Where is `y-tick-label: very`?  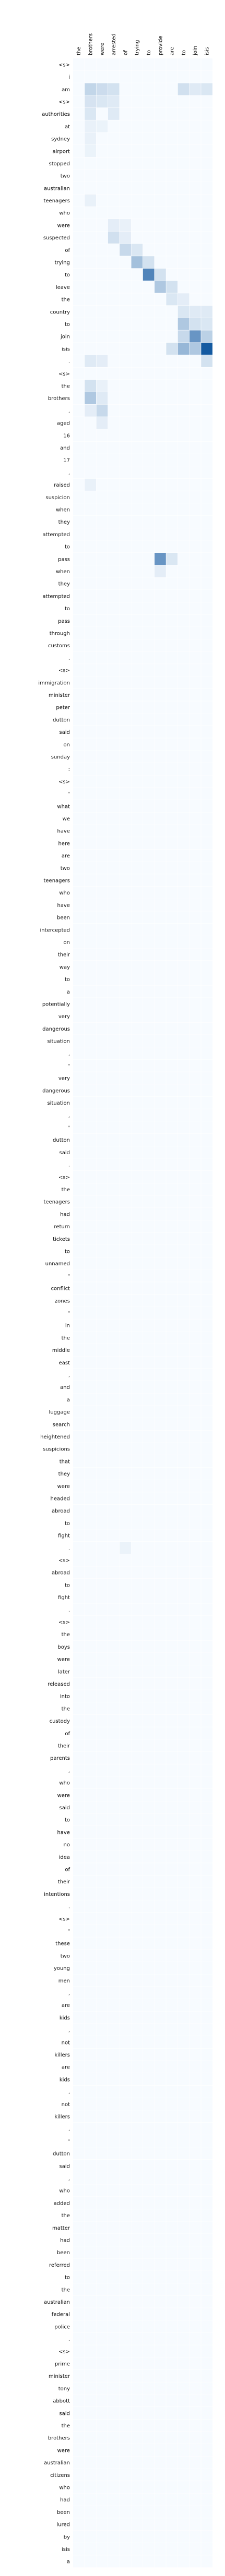
y-tick-label: very is located at coordinates (64, 1017).